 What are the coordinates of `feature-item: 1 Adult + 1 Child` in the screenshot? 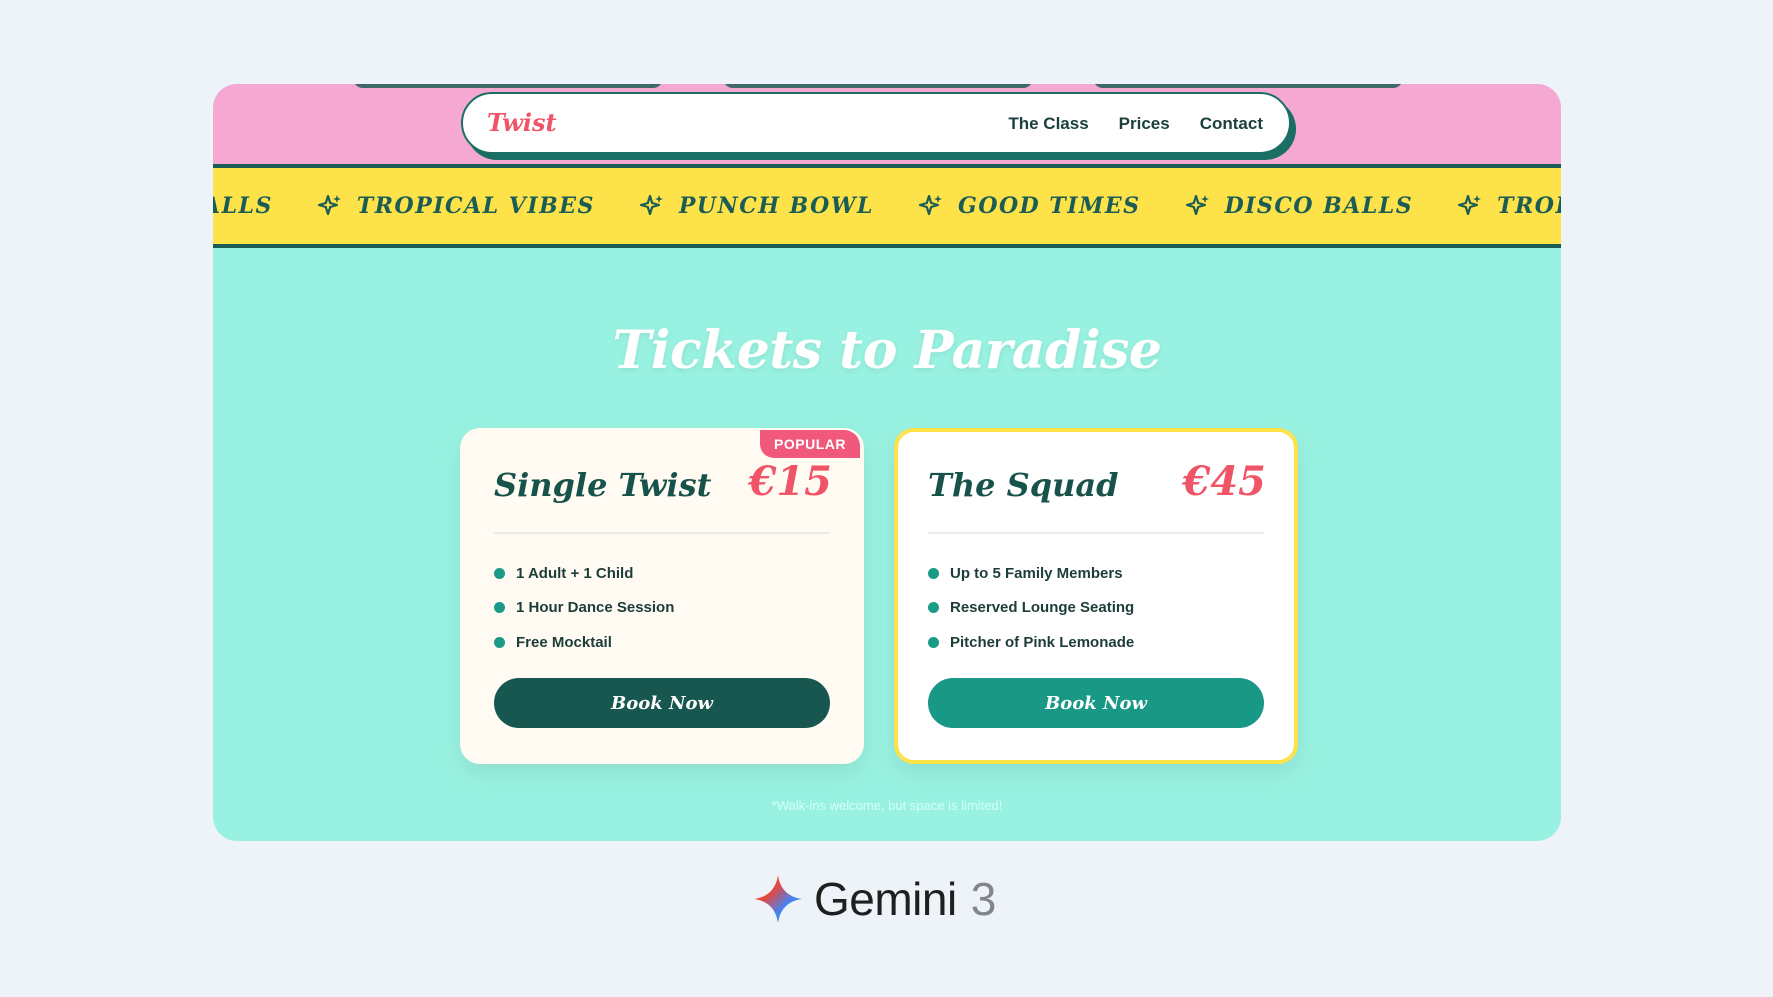 It's located at (584, 573).